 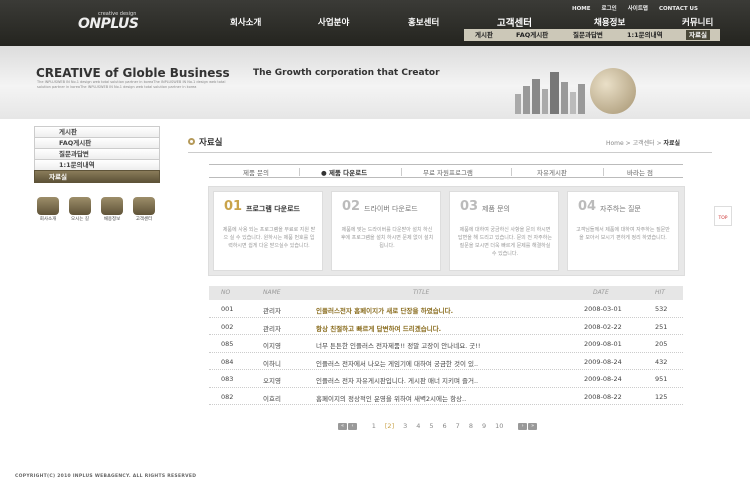 I want to click on cell-no: 001, so click(x=227, y=309).